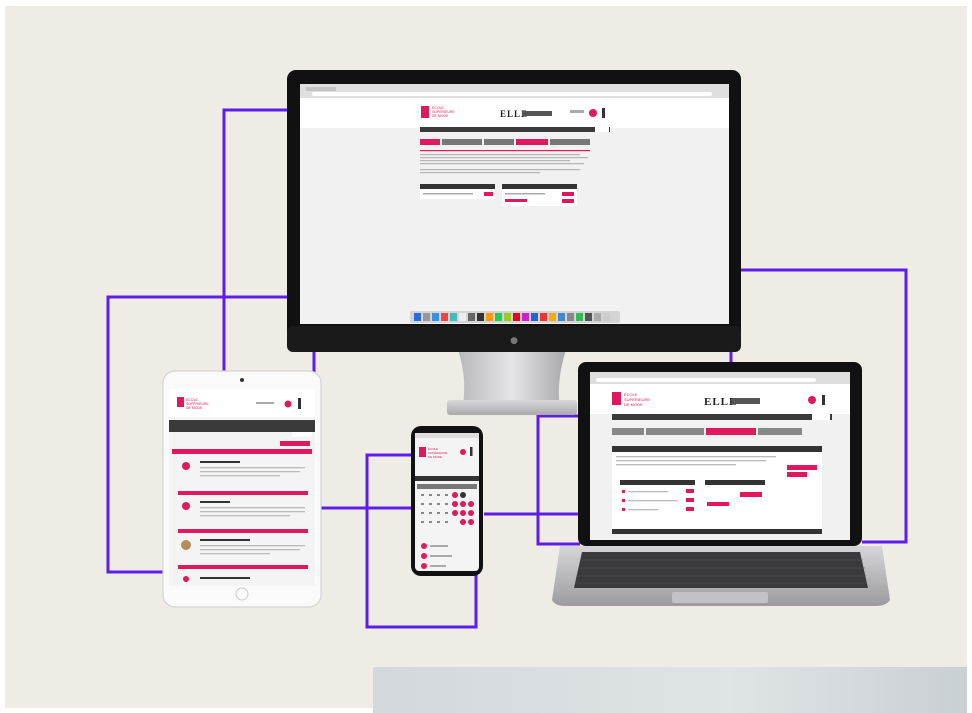 This screenshot has width=972, height=713. What do you see at coordinates (539, 186) in the screenshot?
I see `panel-right-header` at bounding box center [539, 186].